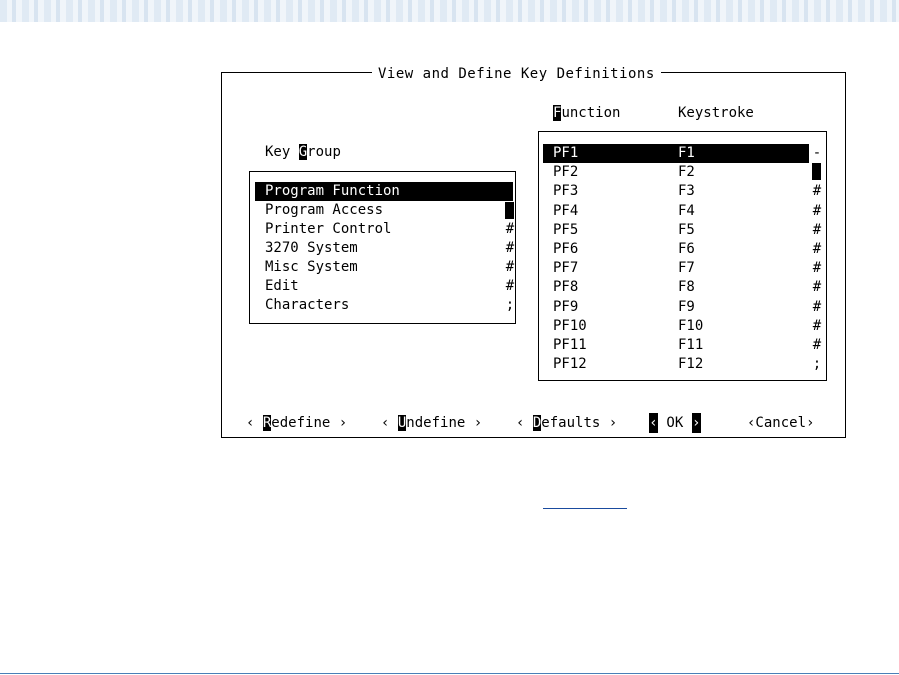  I want to click on function-scroll-mark: -, so click(817, 153).